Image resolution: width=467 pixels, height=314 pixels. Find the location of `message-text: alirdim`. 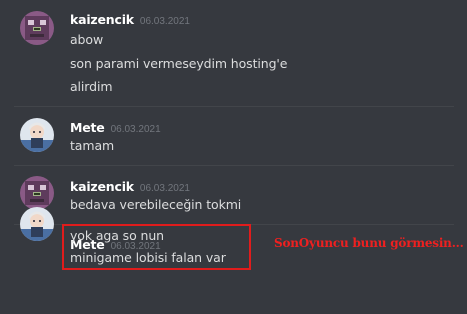

message-text: alirdim is located at coordinates (91, 86).